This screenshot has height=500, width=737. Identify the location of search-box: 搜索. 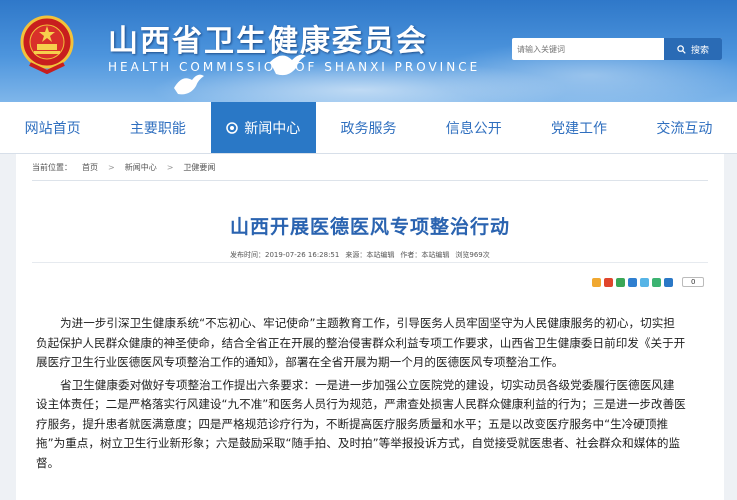
(617, 49).